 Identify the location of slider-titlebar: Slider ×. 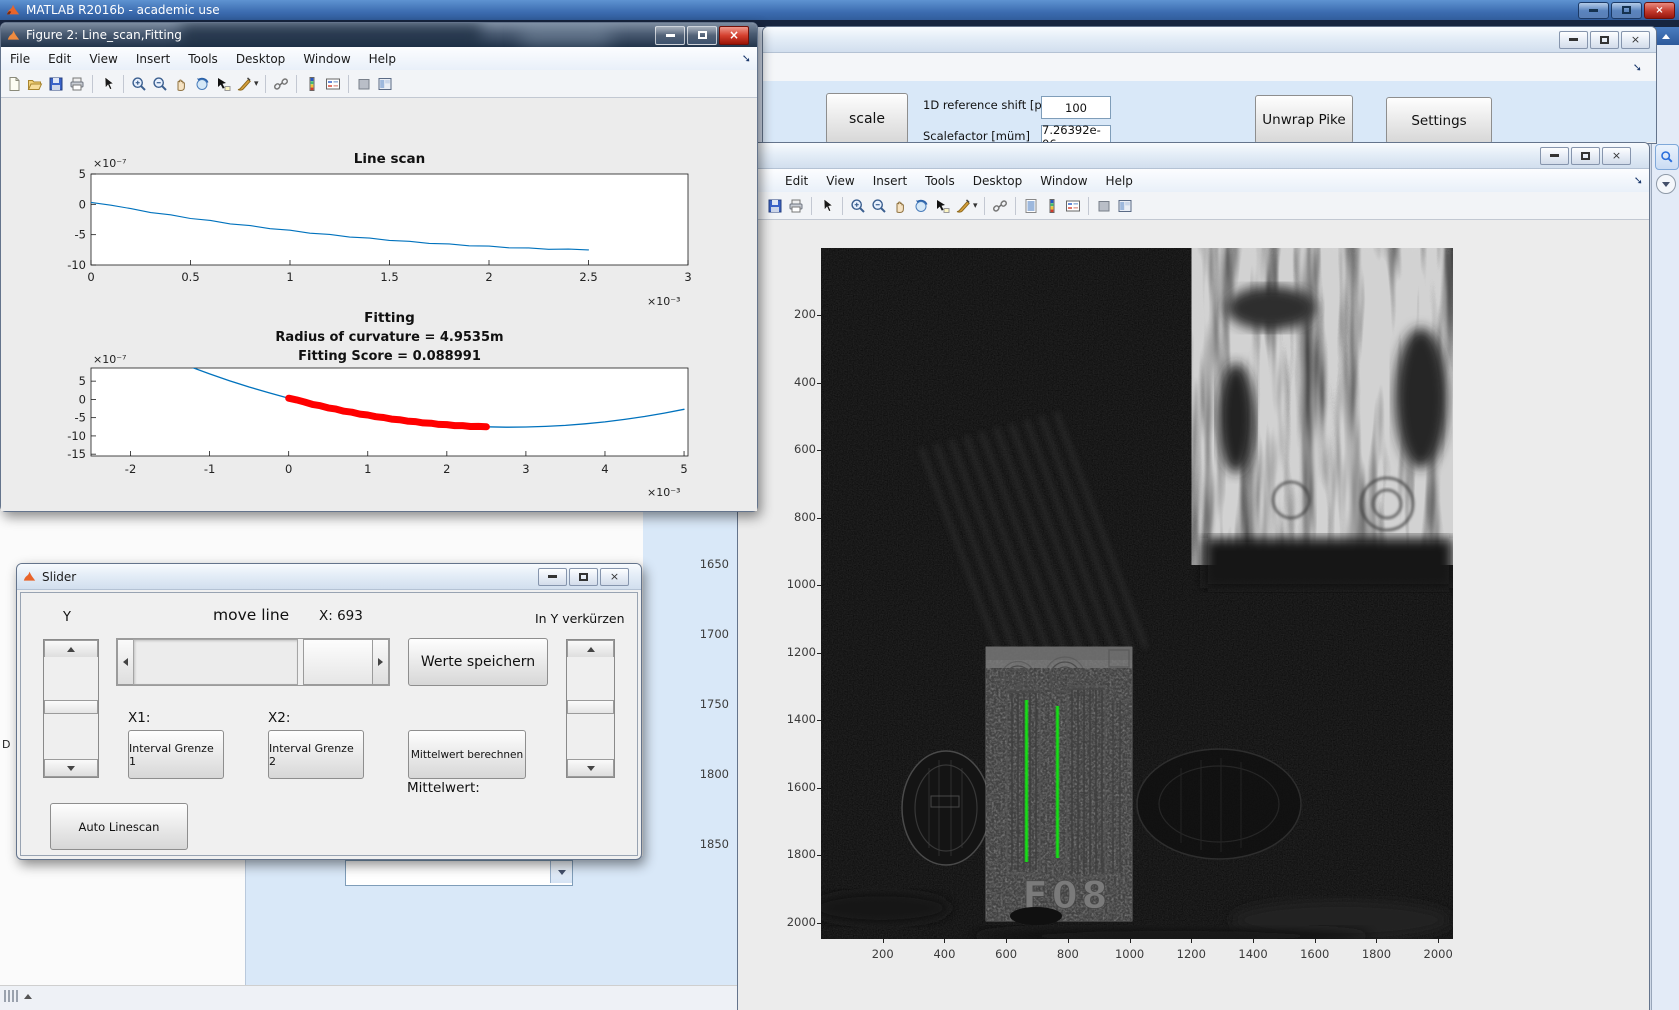
(329, 577).